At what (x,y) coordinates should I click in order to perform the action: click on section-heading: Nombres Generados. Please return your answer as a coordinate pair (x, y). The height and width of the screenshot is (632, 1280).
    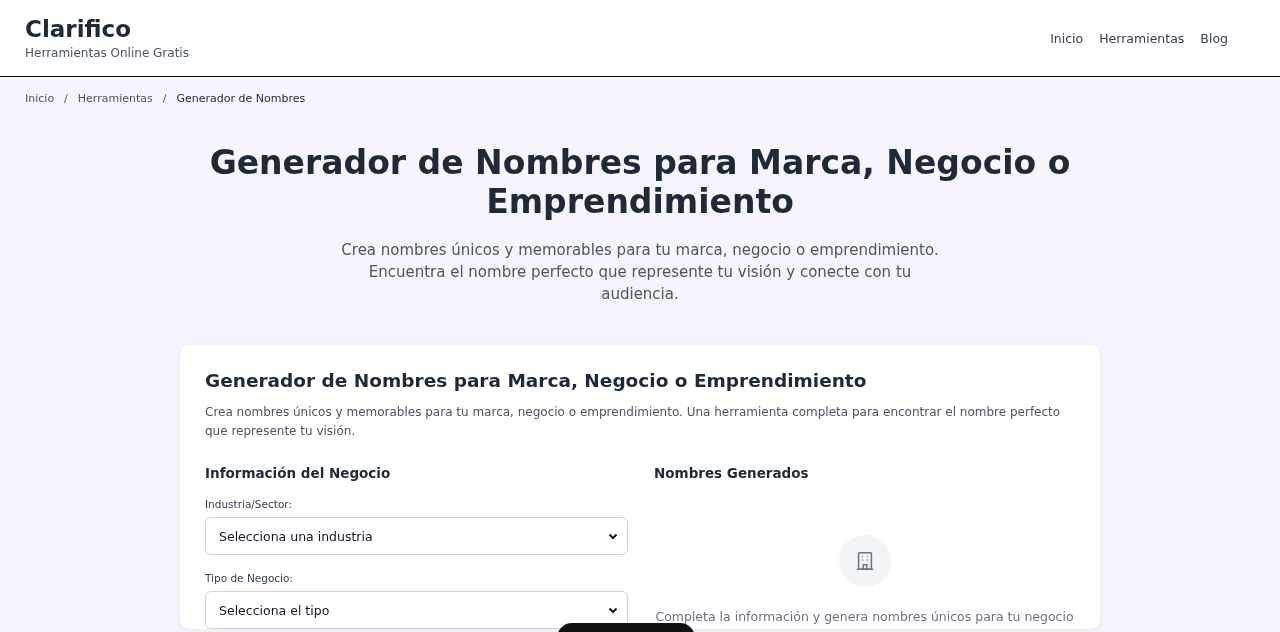
    Looking at the image, I should click on (732, 473).